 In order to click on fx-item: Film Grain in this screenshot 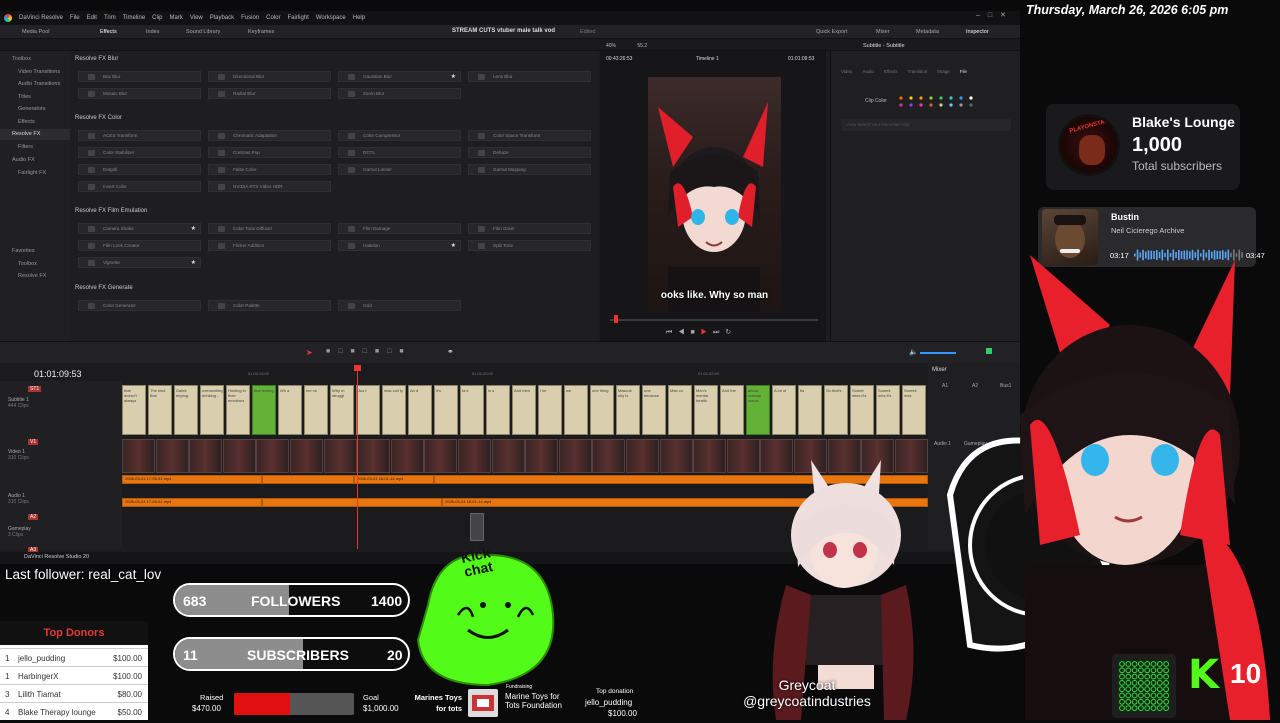, I will do `click(529, 228)`.